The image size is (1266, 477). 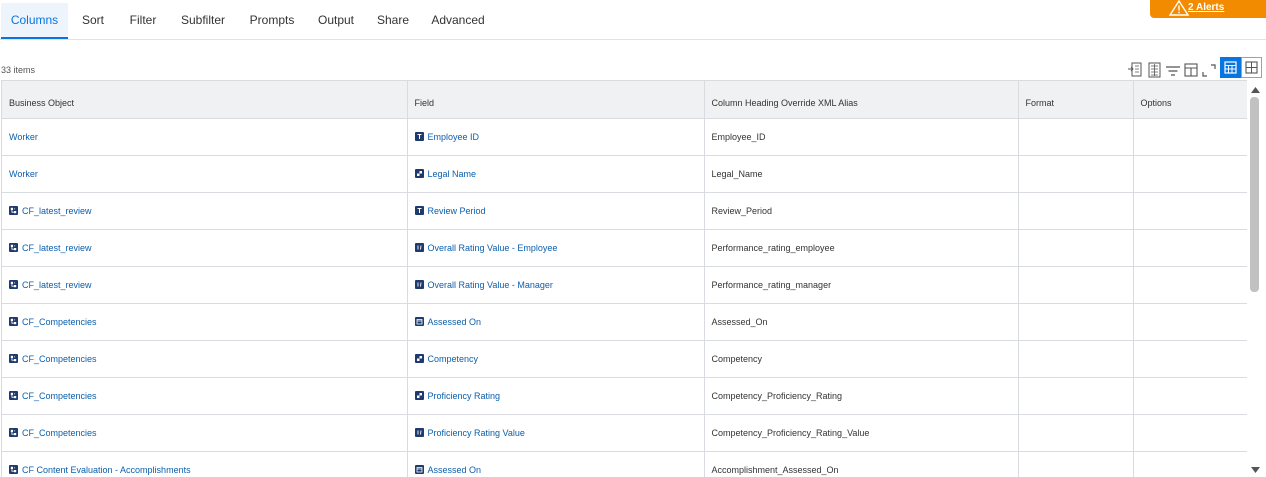 What do you see at coordinates (452, 174) in the screenshot?
I see `field-link: Legal Name` at bounding box center [452, 174].